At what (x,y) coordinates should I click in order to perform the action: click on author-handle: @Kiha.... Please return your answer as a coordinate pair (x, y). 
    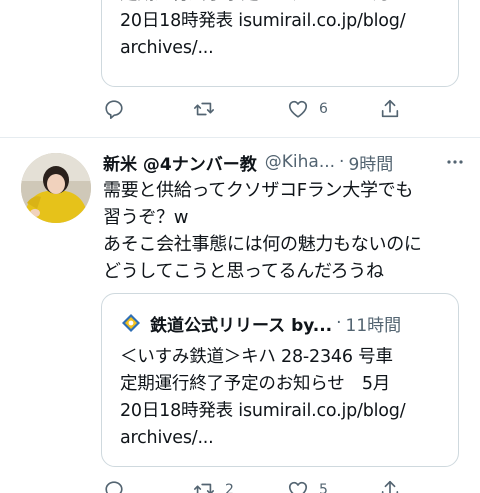
    Looking at the image, I should click on (300, 162).